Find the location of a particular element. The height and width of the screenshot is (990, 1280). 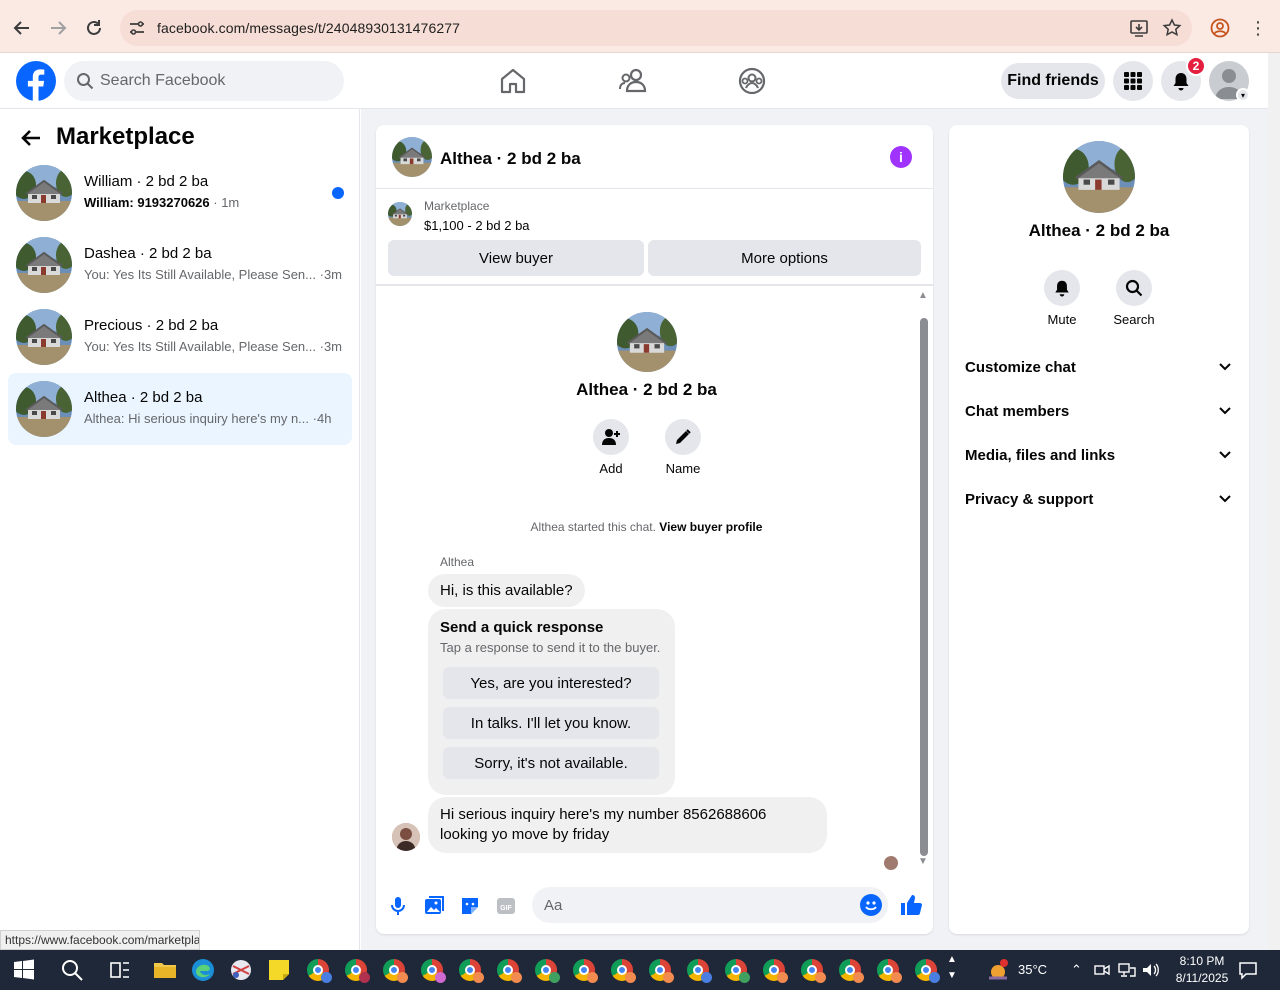

sticker-icon is located at coordinates (470, 906).